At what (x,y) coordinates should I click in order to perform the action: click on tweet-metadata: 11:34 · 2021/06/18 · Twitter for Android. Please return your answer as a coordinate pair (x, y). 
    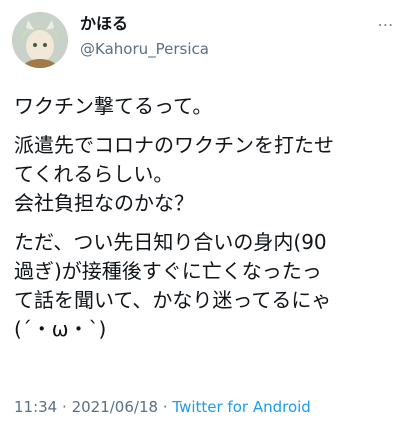
    Looking at the image, I should click on (162, 407).